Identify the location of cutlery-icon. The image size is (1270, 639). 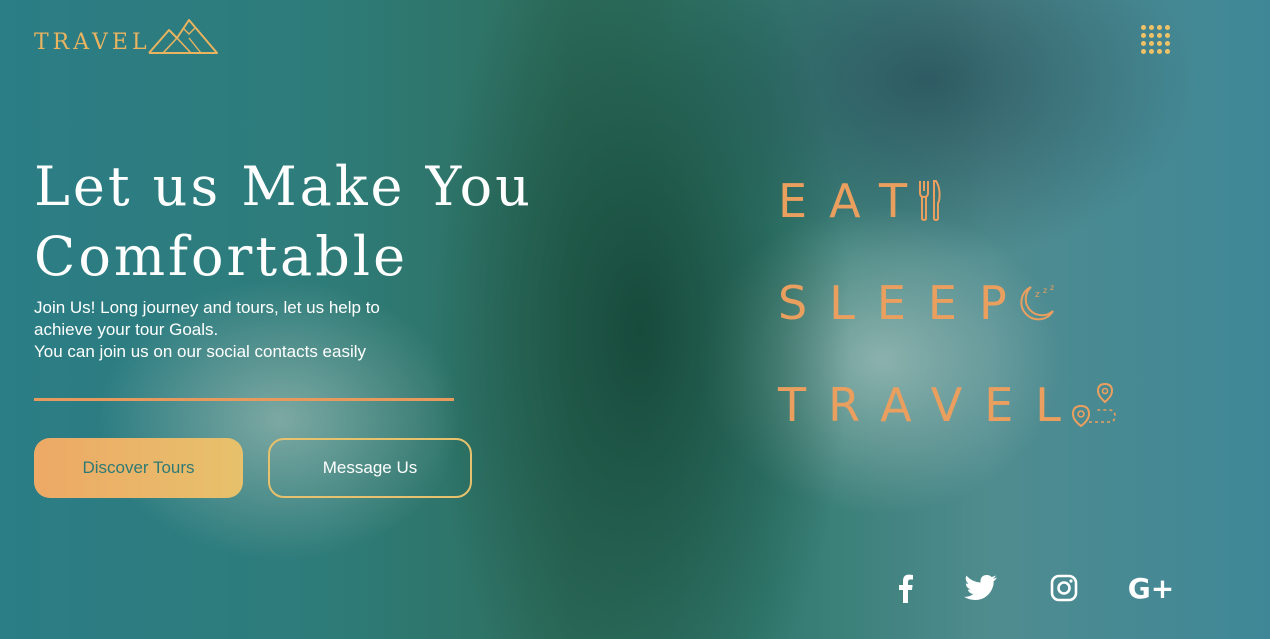
(930, 200).